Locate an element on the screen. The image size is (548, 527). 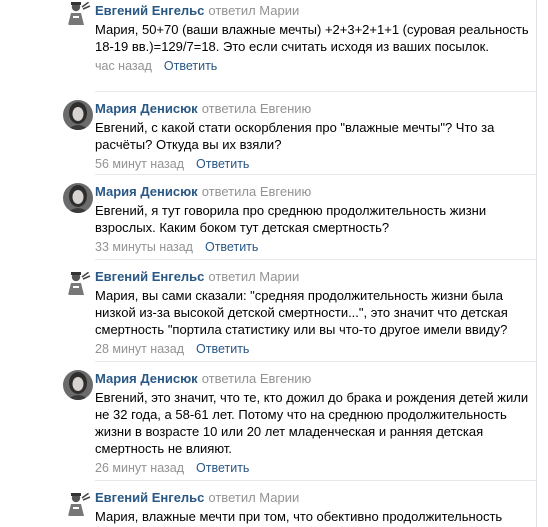
comment-time: 56 минут назад is located at coordinates (139, 164).